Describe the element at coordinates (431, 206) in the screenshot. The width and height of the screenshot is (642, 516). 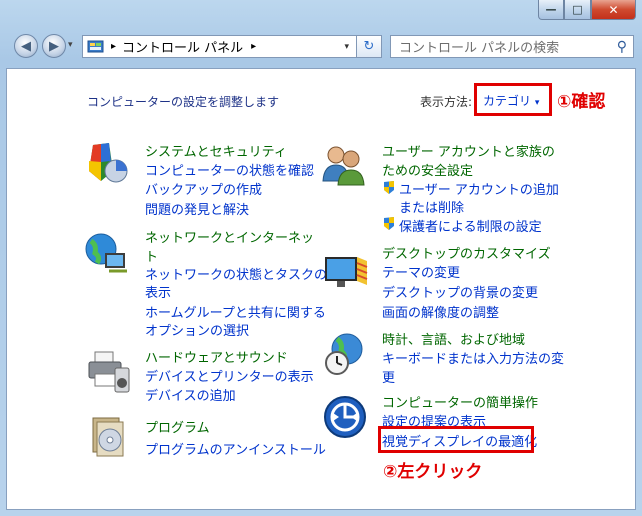
I see `add-remove-user-link-cont: または削除` at that location.